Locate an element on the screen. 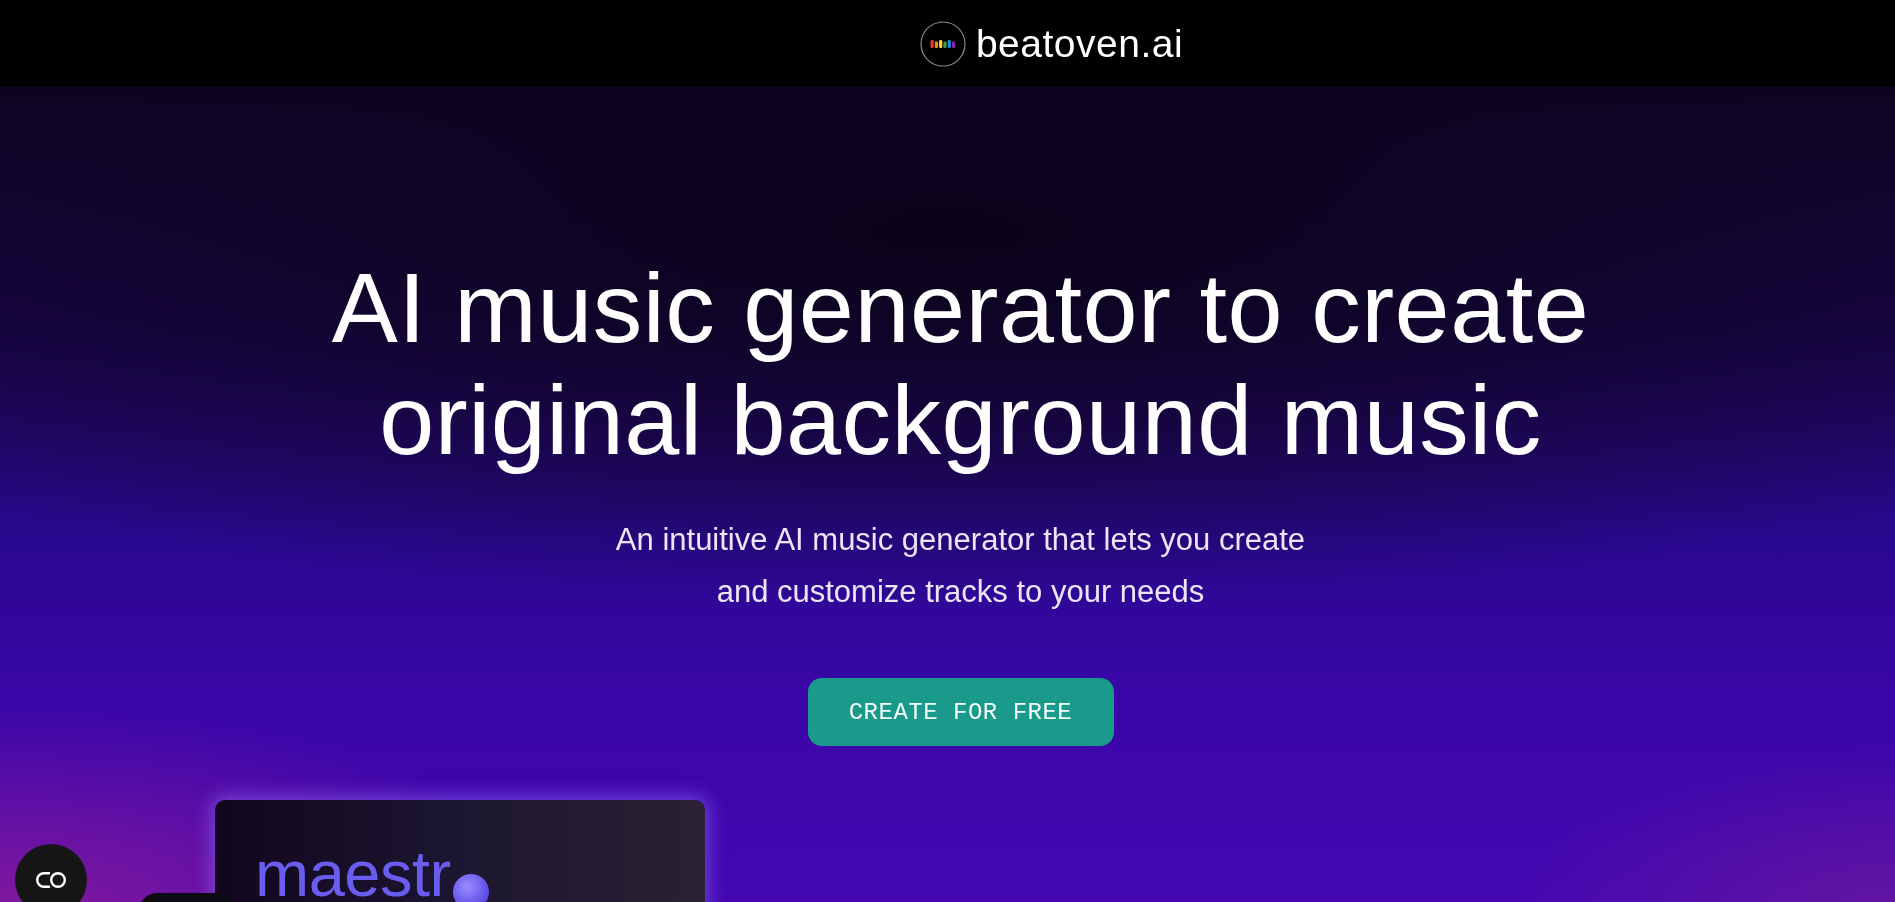 This screenshot has height=902, width=1895. chat-widget-button is located at coordinates (51, 873).